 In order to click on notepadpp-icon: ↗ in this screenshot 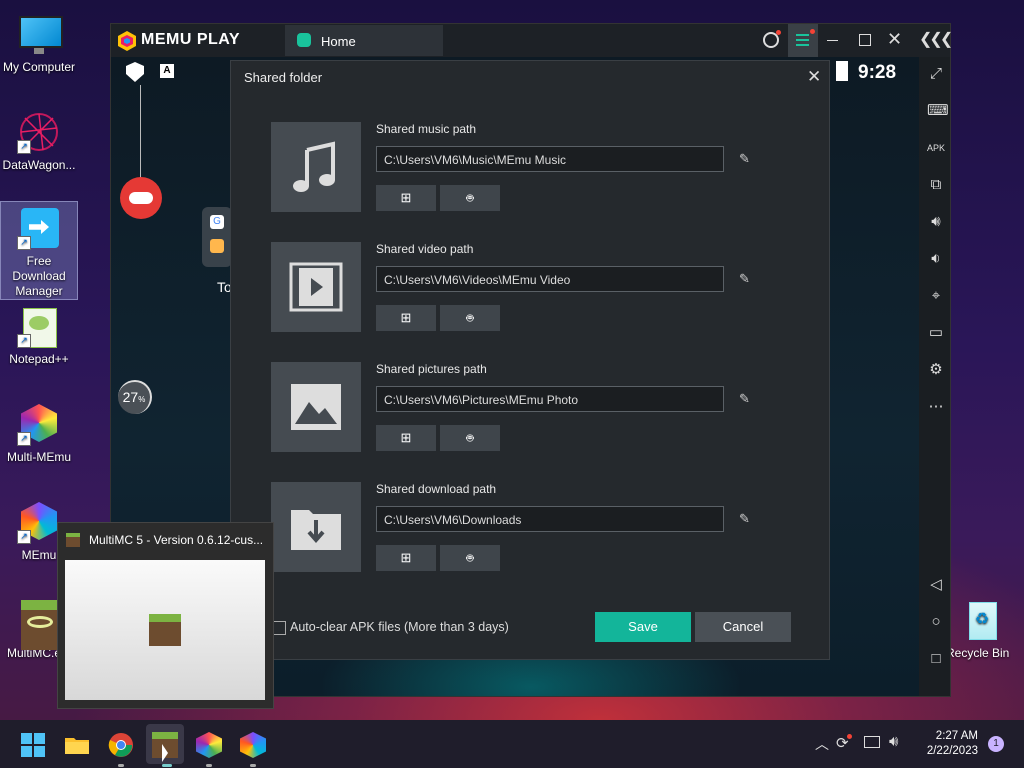, I will do `click(39, 326)`.